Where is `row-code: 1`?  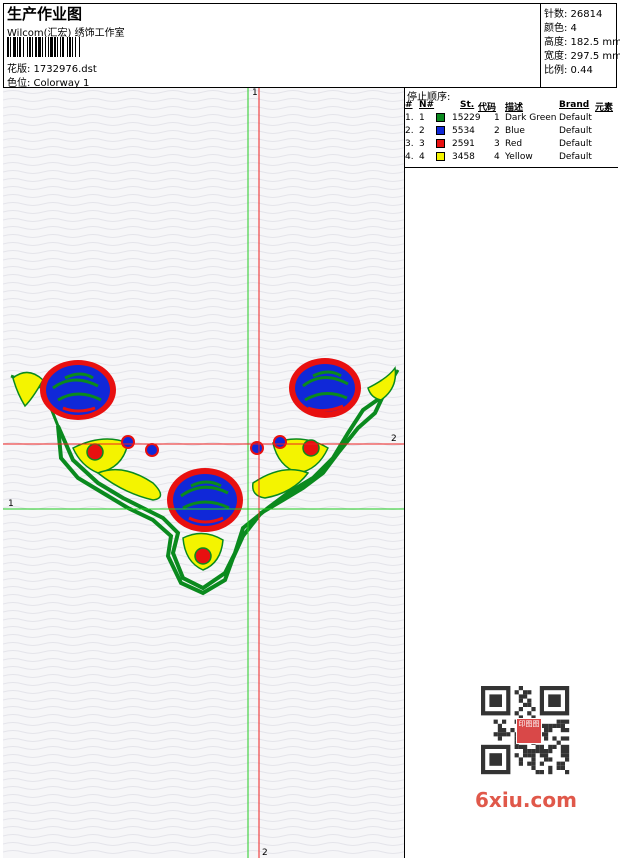
row-code: 1 is located at coordinates (497, 118).